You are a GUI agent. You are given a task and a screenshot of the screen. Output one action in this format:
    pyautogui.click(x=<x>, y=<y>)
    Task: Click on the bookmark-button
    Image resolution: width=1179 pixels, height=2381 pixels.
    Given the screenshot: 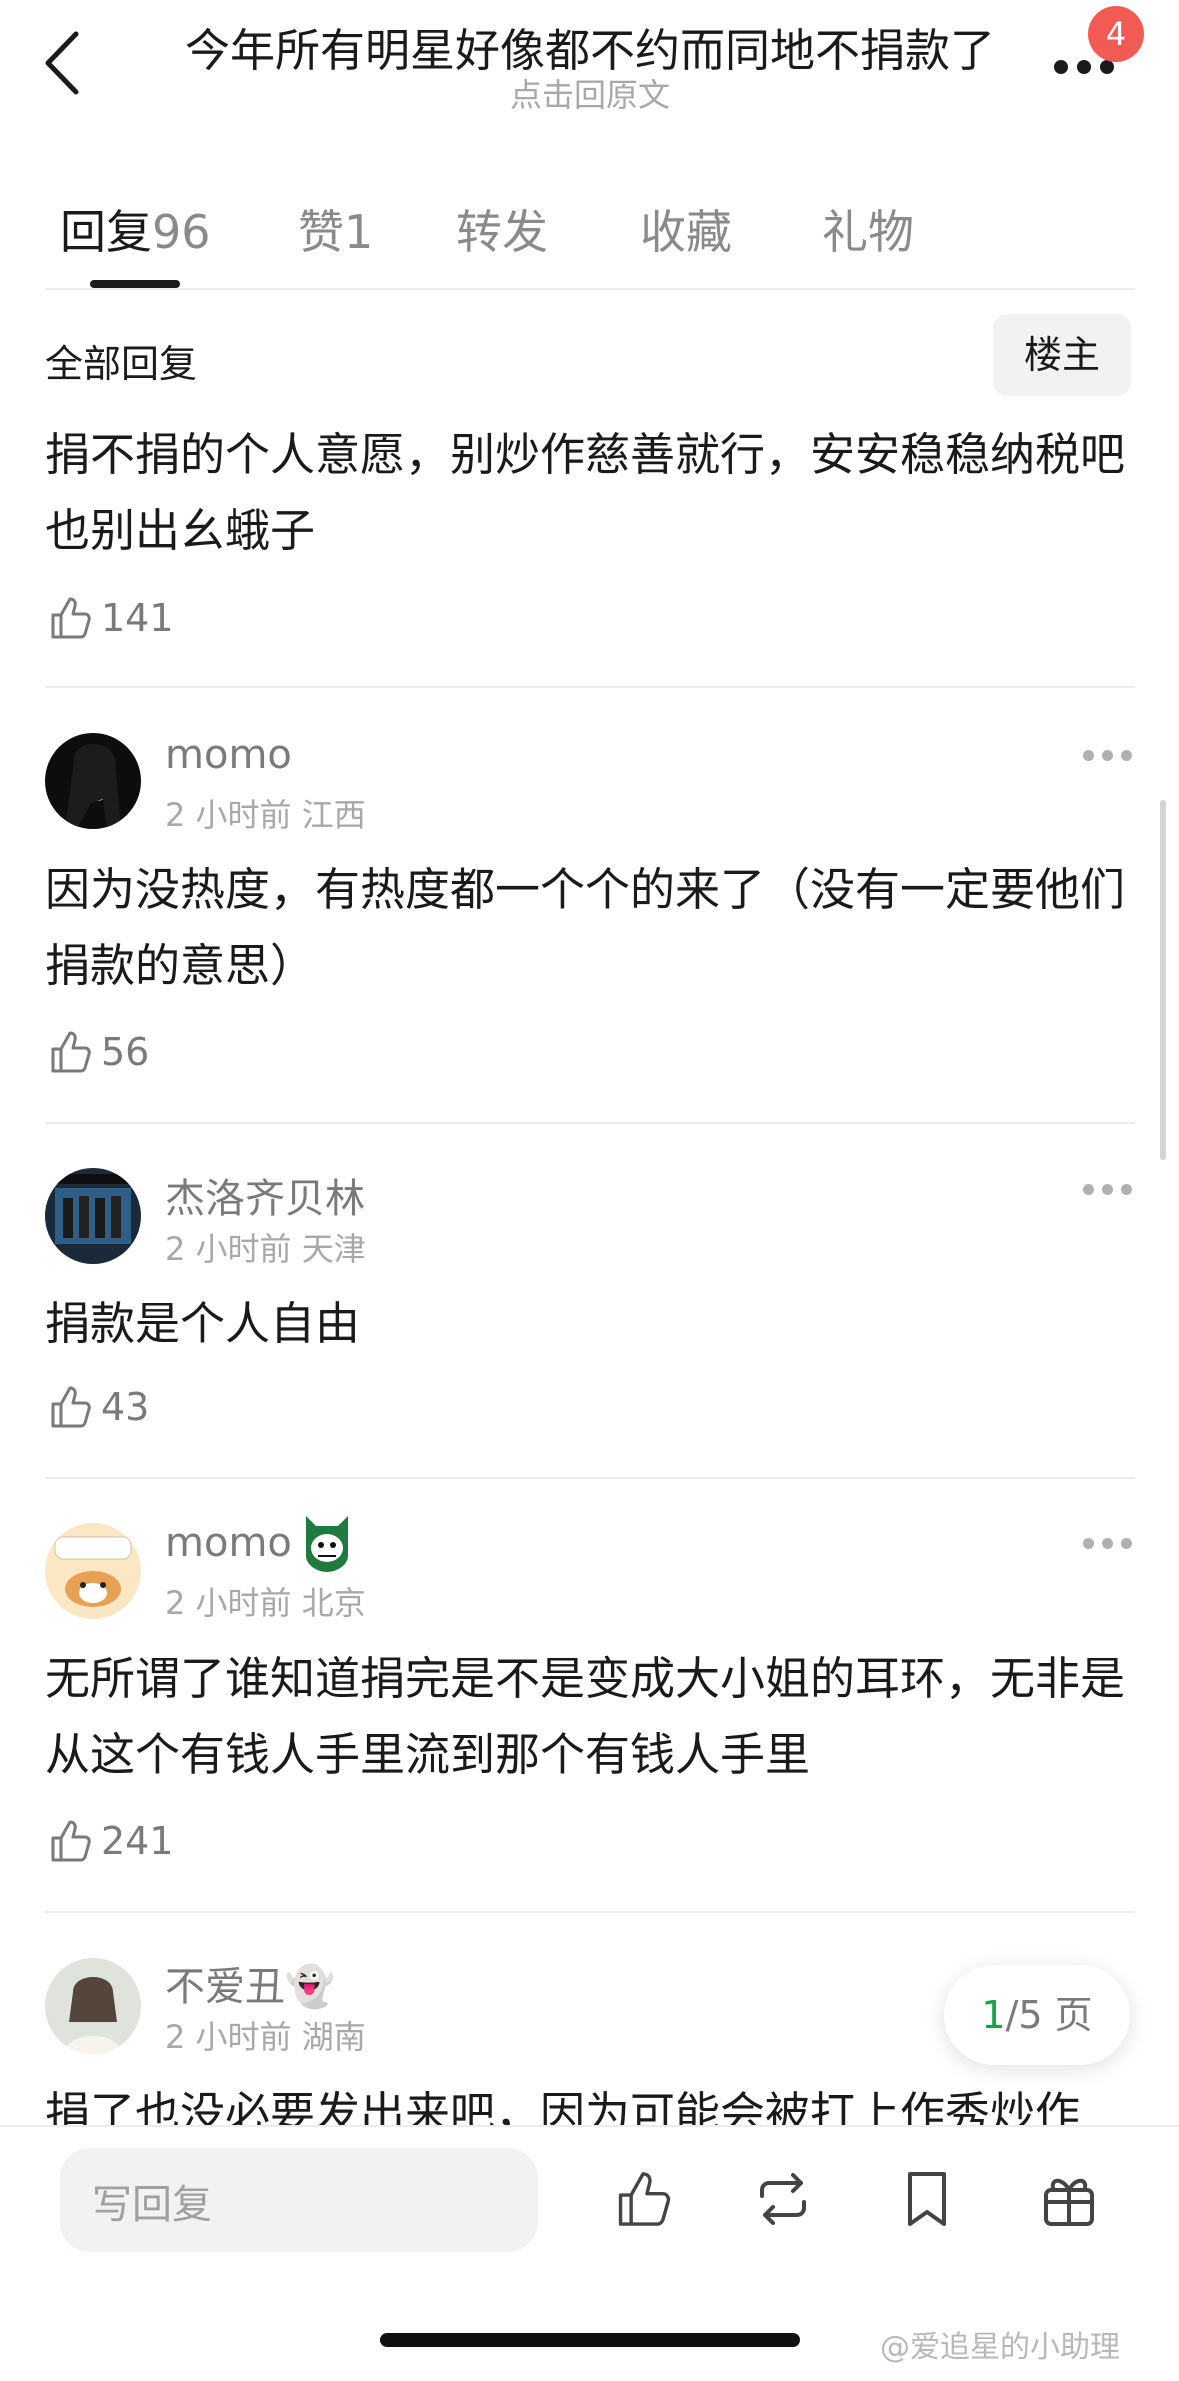 What is the action you would take?
    pyautogui.click(x=927, y=2199)
    